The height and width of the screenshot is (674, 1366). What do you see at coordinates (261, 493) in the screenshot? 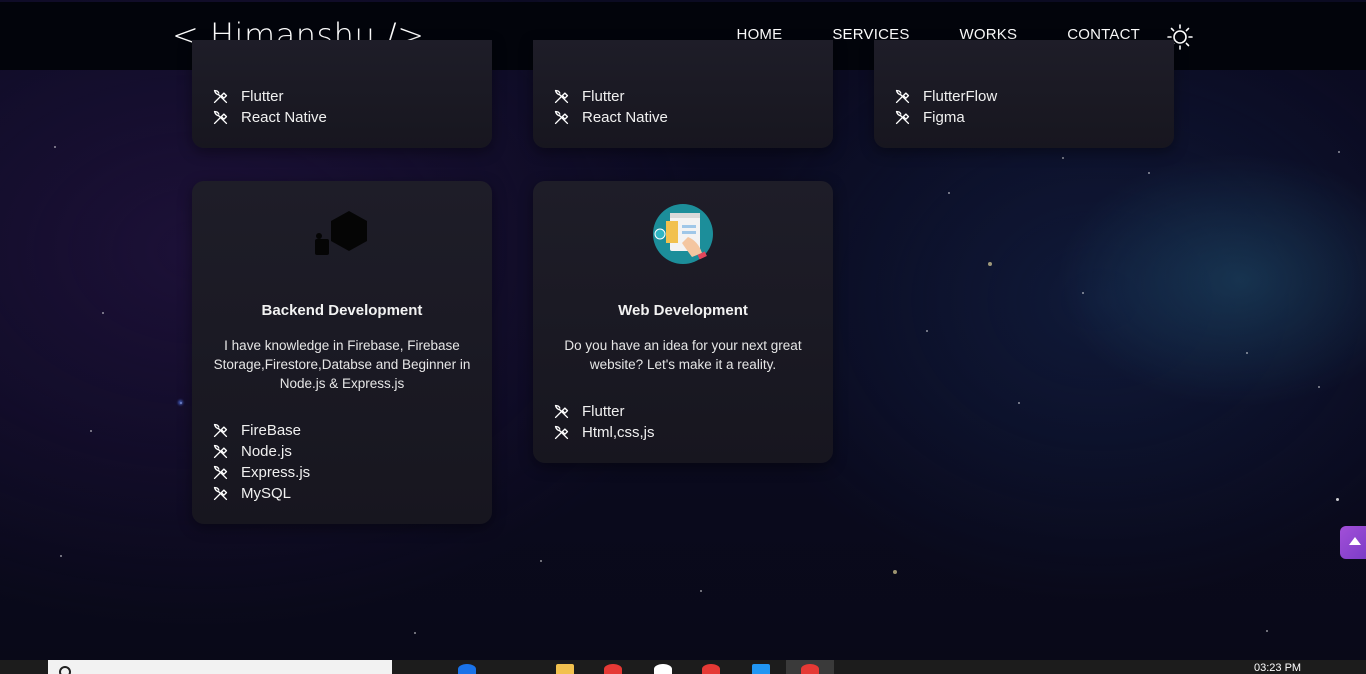
I see `tool-item: MySQL` at bounding box center [261, 493].